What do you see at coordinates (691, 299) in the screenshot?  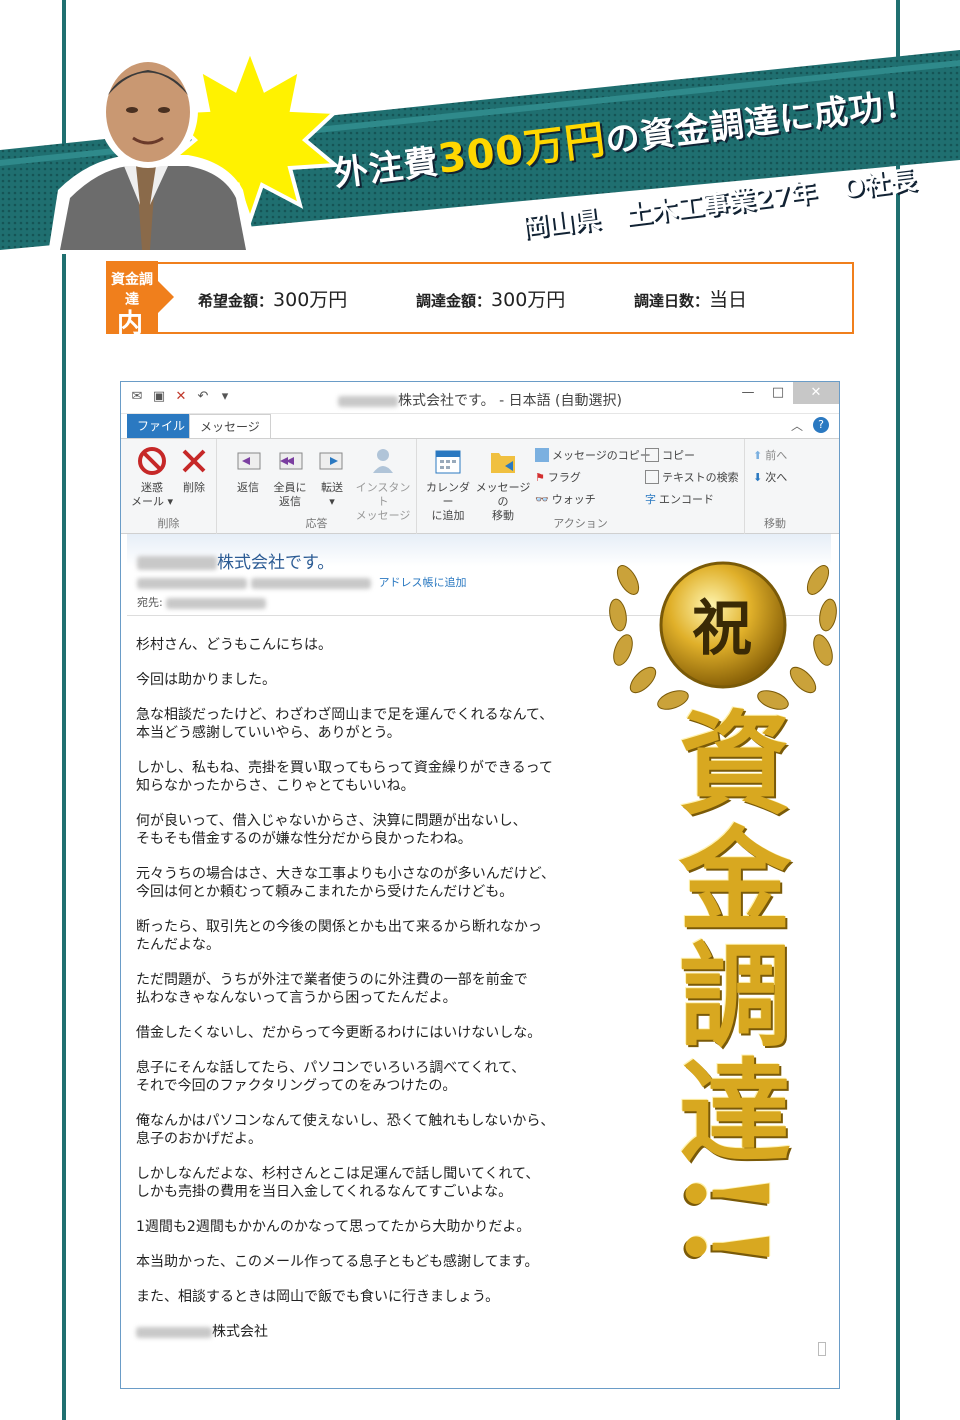 I see `info-days: 調達日数：当日` at bounding box center [691, 299].